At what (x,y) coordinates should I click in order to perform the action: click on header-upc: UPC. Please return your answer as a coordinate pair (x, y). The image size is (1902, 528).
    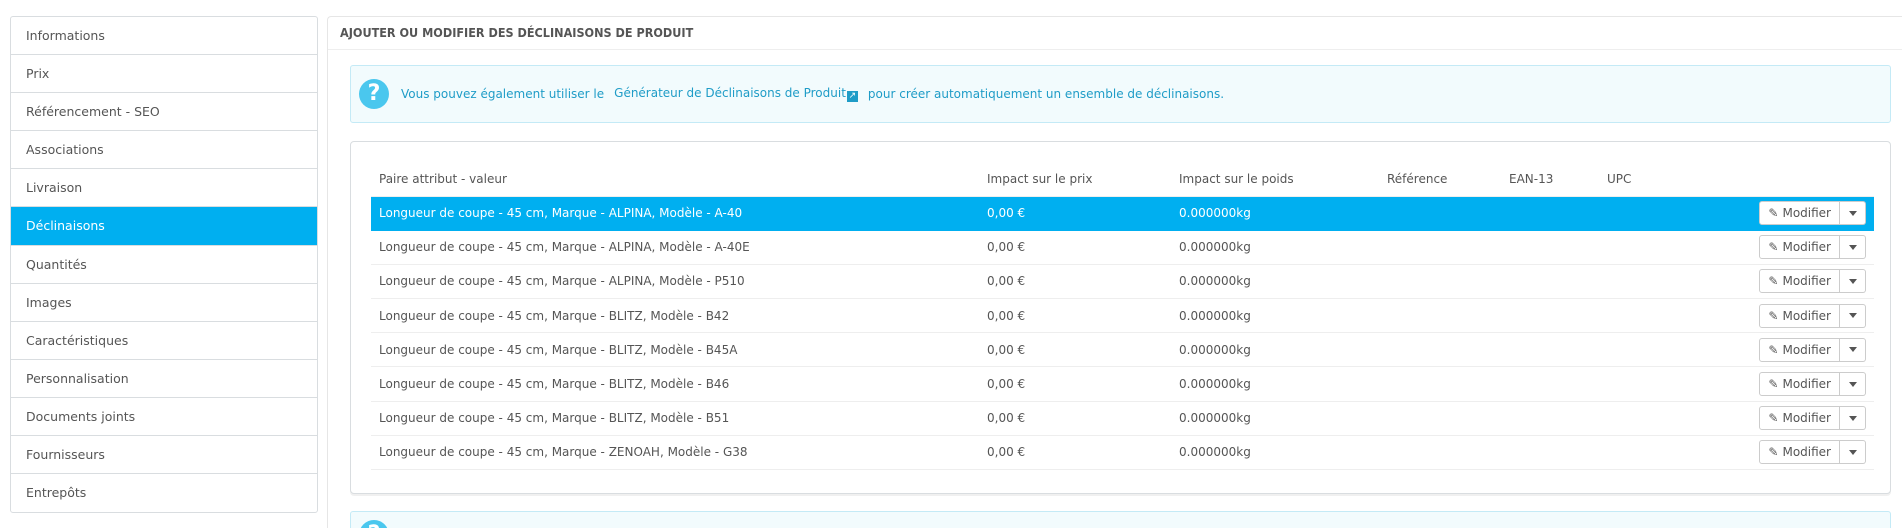
    Looking at the image, I should click on (1639, 179).